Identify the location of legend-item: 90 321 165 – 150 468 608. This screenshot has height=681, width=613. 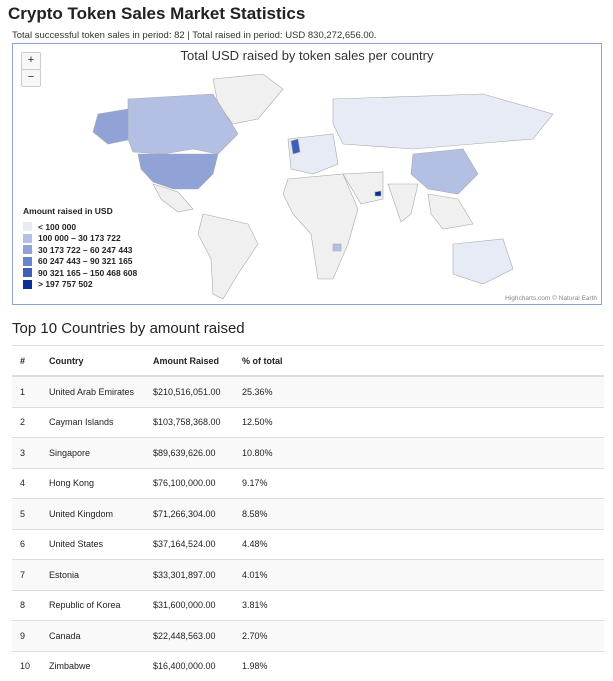
(80, 273).